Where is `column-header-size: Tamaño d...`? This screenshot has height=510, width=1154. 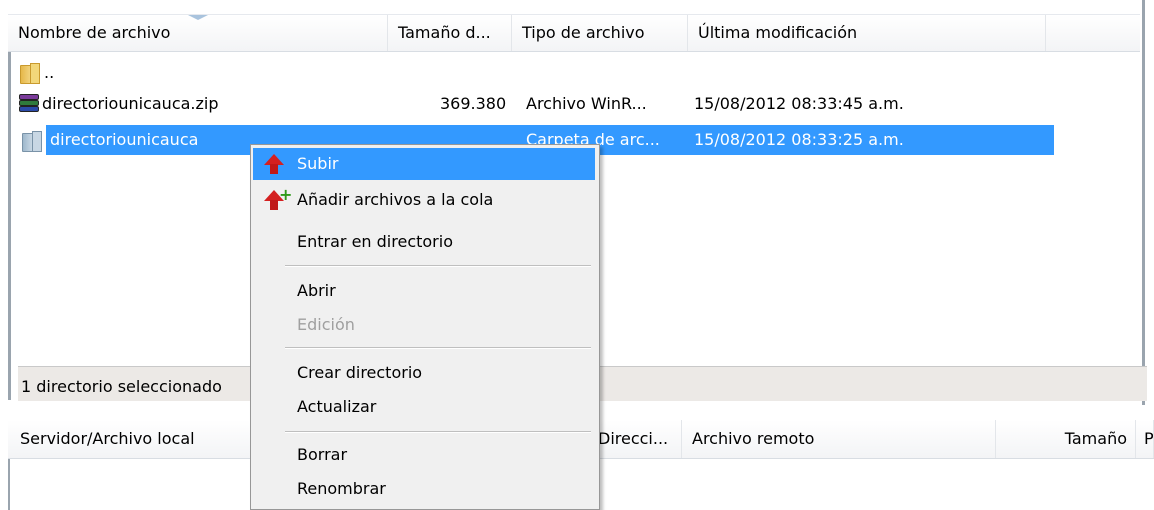
column-header-size: Tamaño d... is located at coordinates (450, 33).